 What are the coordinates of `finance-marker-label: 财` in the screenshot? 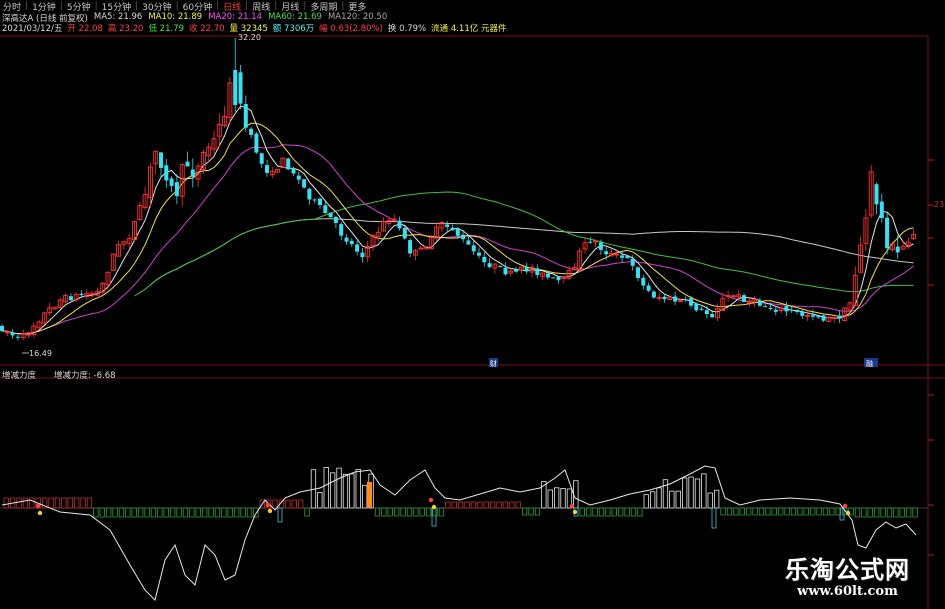 It's located at (493, 363).